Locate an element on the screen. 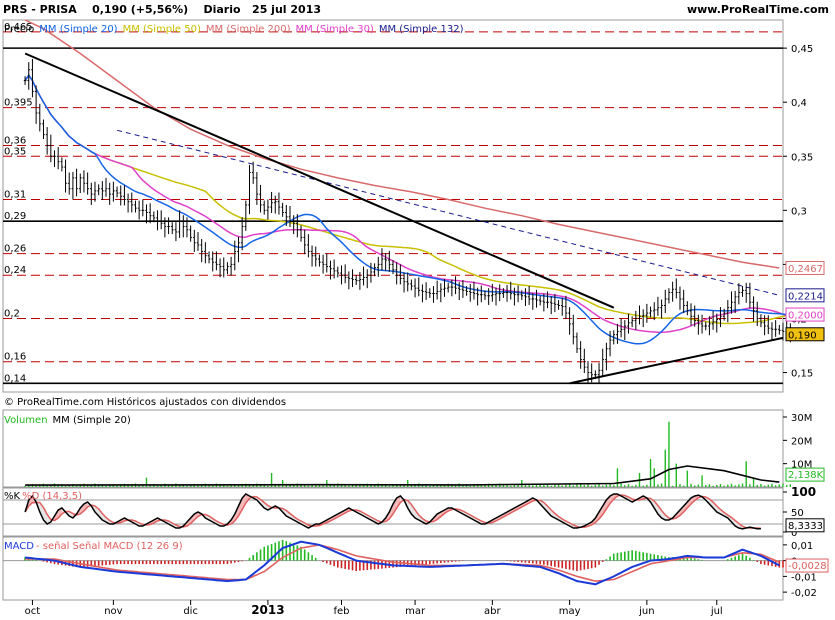  x-axis-tick-label: 2013 is located at coordinates (267, 610).